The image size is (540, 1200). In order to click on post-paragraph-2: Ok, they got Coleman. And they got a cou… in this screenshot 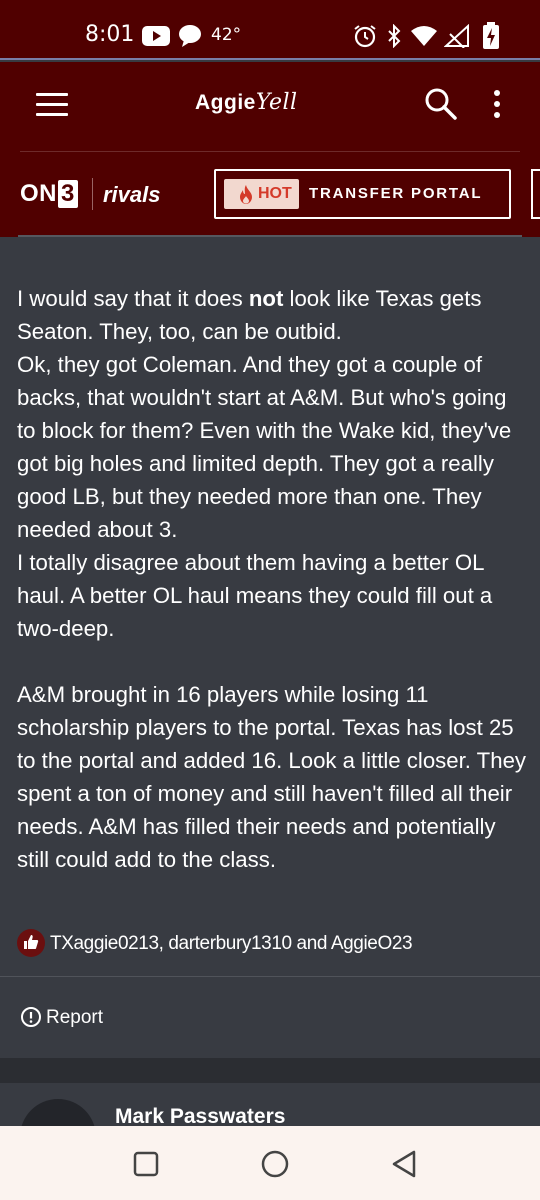, I will do `click(264, 447)`.